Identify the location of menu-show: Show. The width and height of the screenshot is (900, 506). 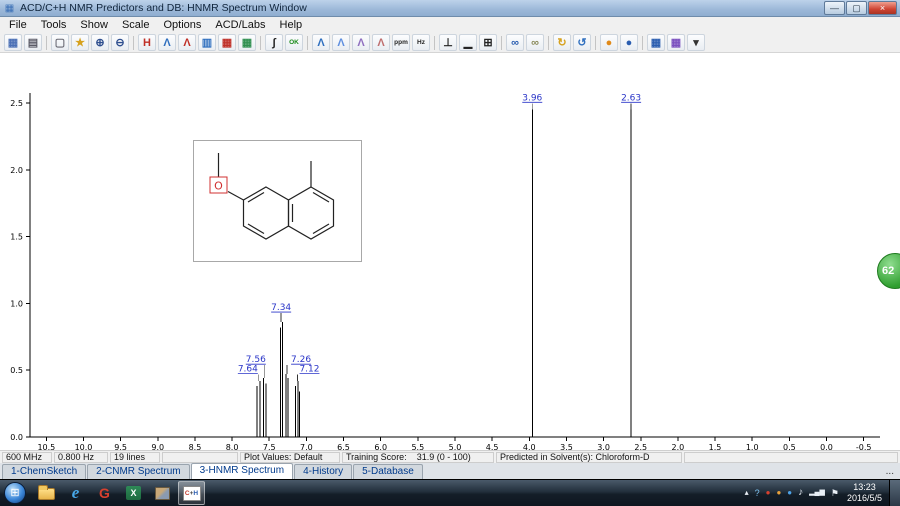
(94, 25).